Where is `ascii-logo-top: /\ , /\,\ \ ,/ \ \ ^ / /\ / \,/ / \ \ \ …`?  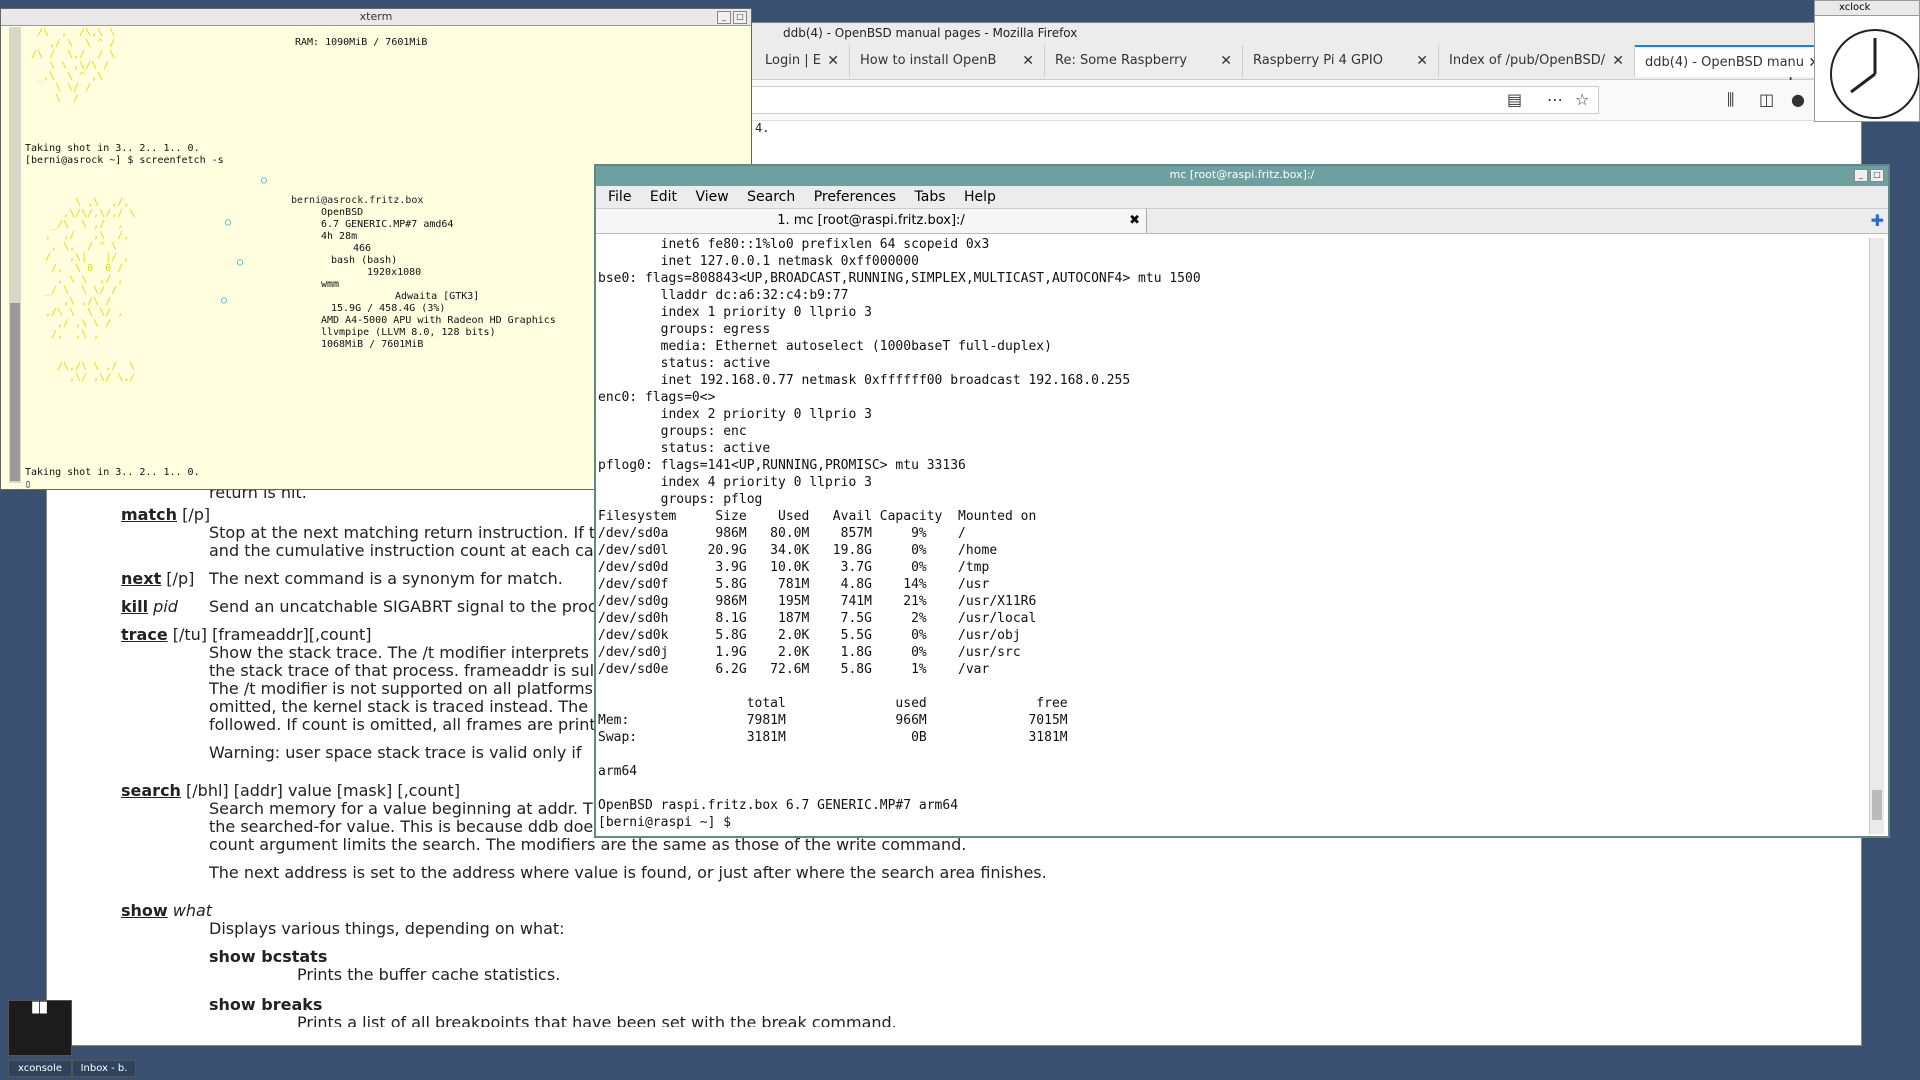 ascii-logo-top: /\ , /\,\ \ ,/ \ \ ^ / /\ / \,/ / \ \ \ … is located at coordinates (73, 65).